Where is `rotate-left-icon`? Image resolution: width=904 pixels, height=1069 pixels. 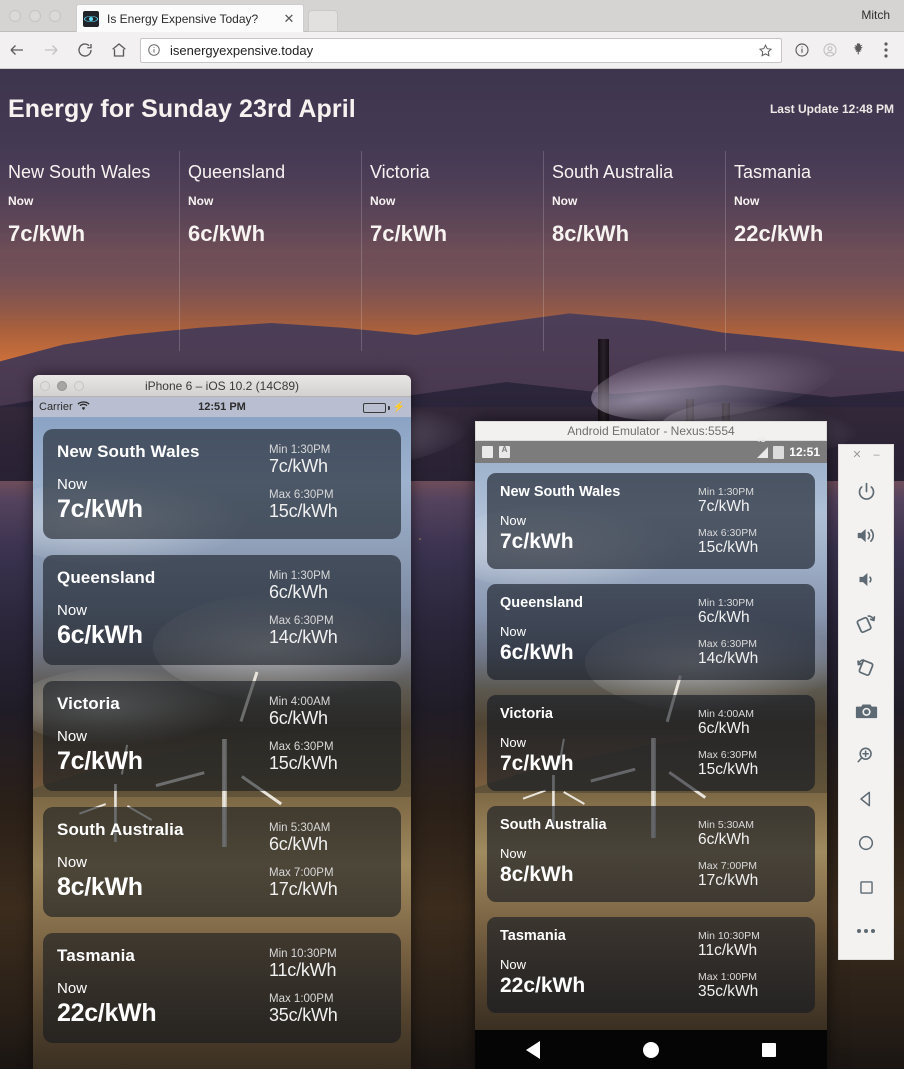 rotate-left-icon is located at coordinates (866, 623).